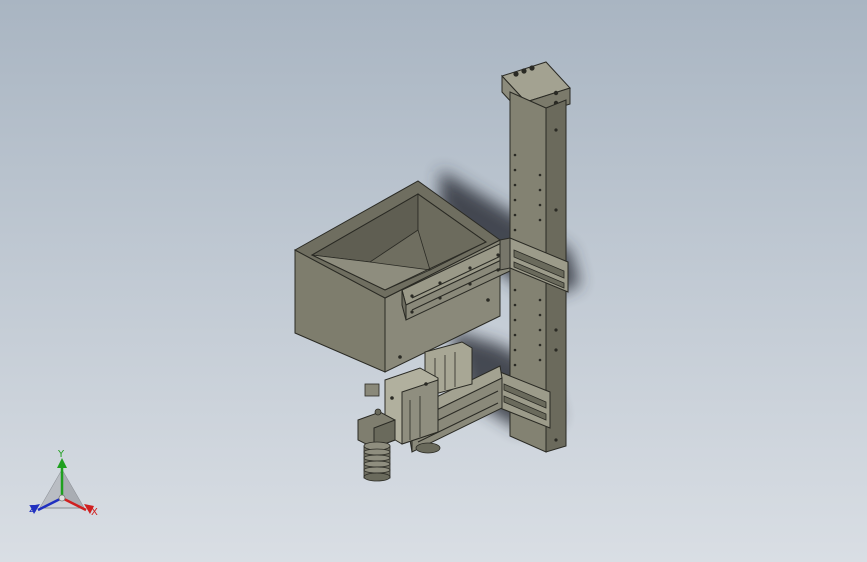 The width and height of the screenshot is (867, 562). I want to click on triad-z-label: Z, so click(32, 509).